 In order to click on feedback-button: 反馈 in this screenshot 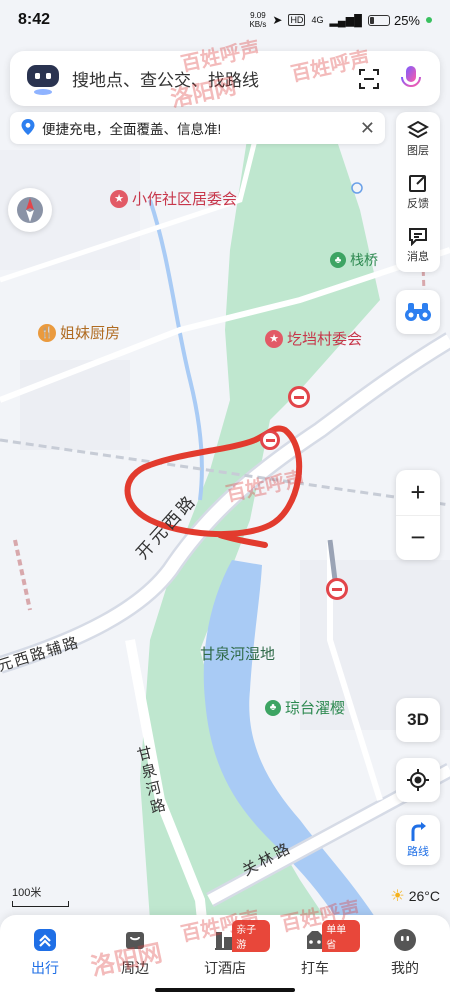, I will do `click(418, 191)`.